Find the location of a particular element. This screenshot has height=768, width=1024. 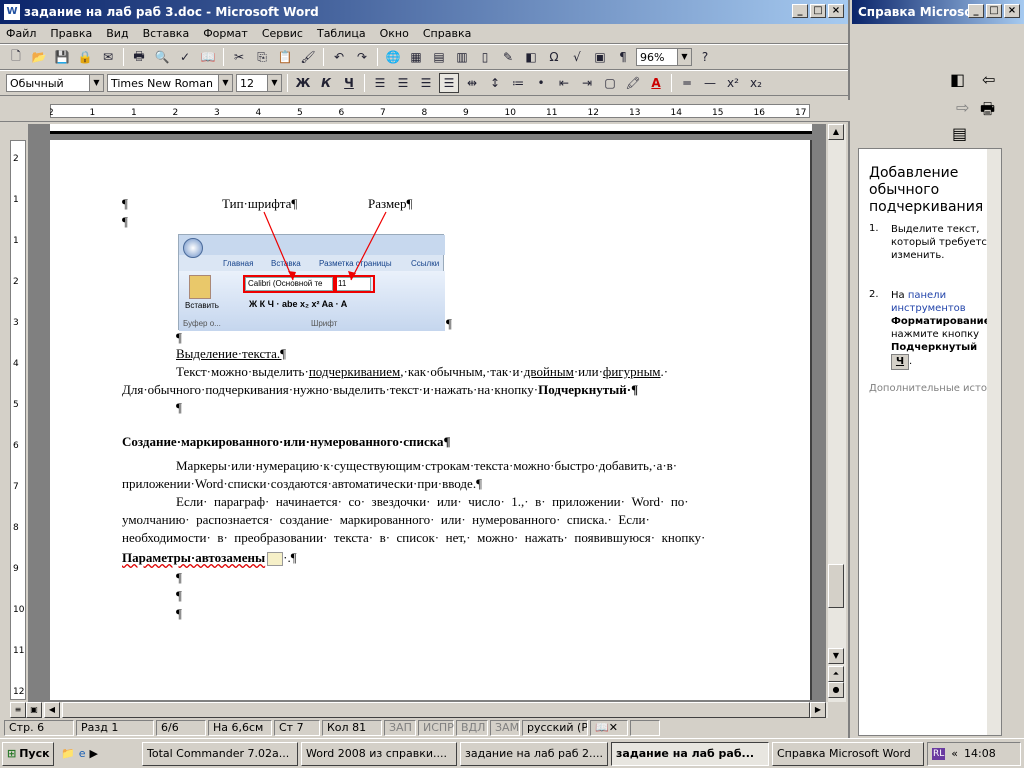

bullets-icon: • is located at coordinates (541, 83).